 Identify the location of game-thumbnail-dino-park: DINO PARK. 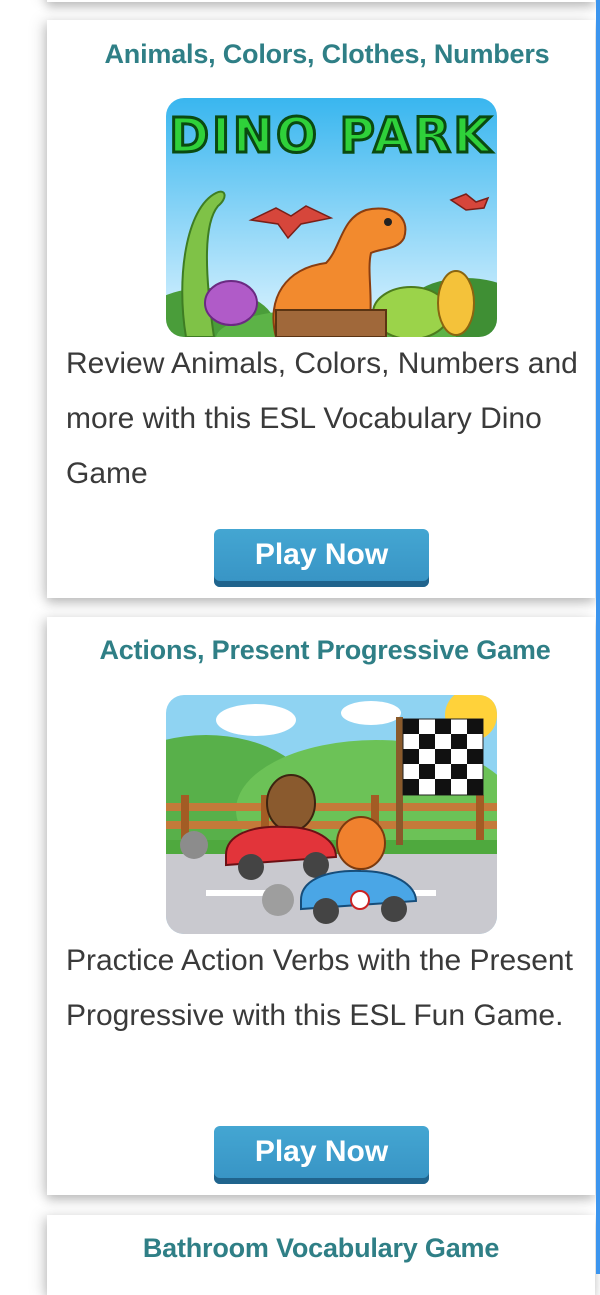
(331, 217).